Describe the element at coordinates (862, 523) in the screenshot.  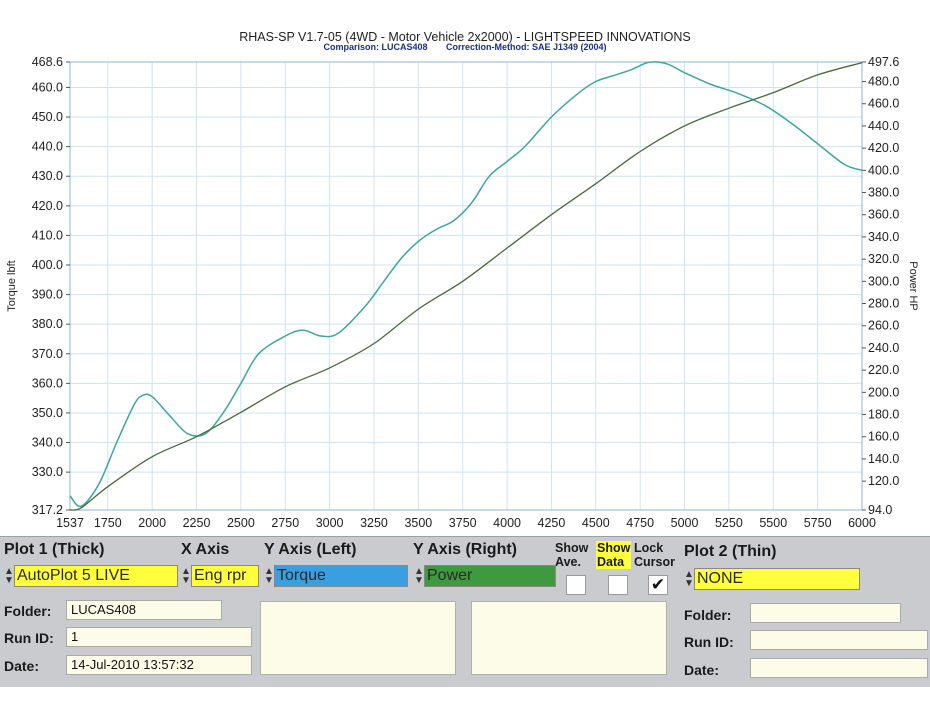
I see `x-tick-label: 6000` at that location.